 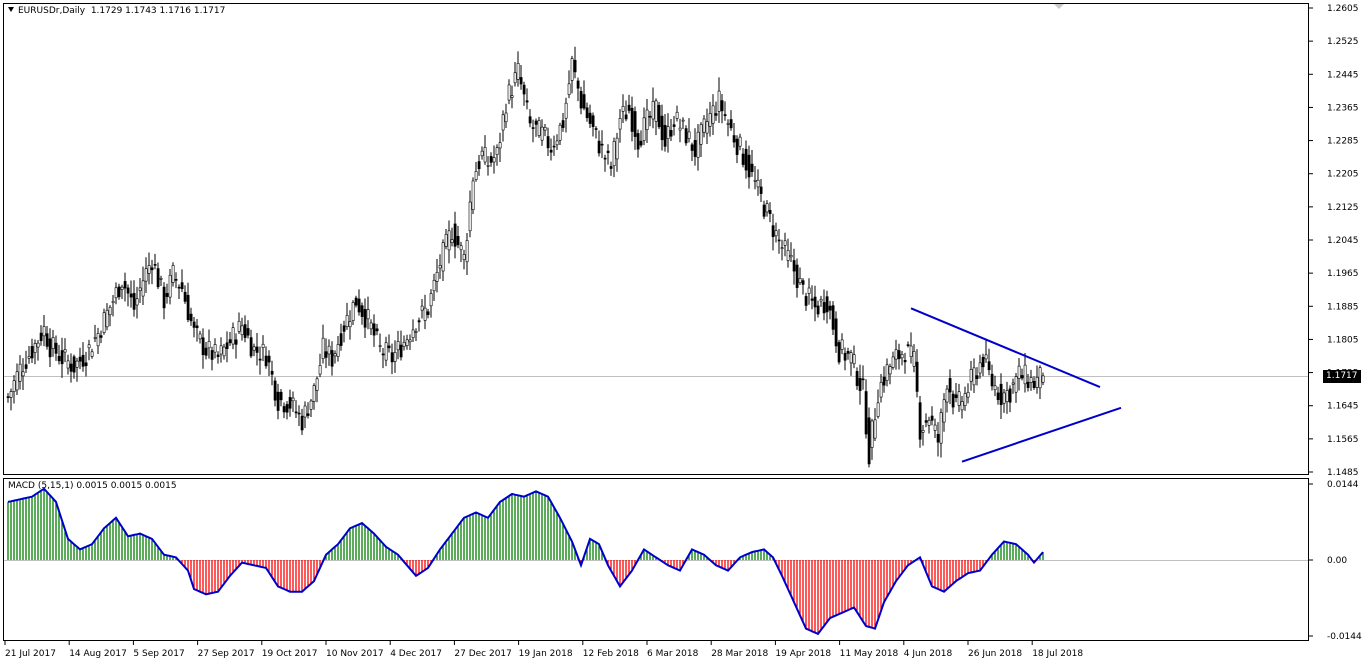 I want to click on time-tick-label: 5 Sep 2017, so click(x=158, y=654).